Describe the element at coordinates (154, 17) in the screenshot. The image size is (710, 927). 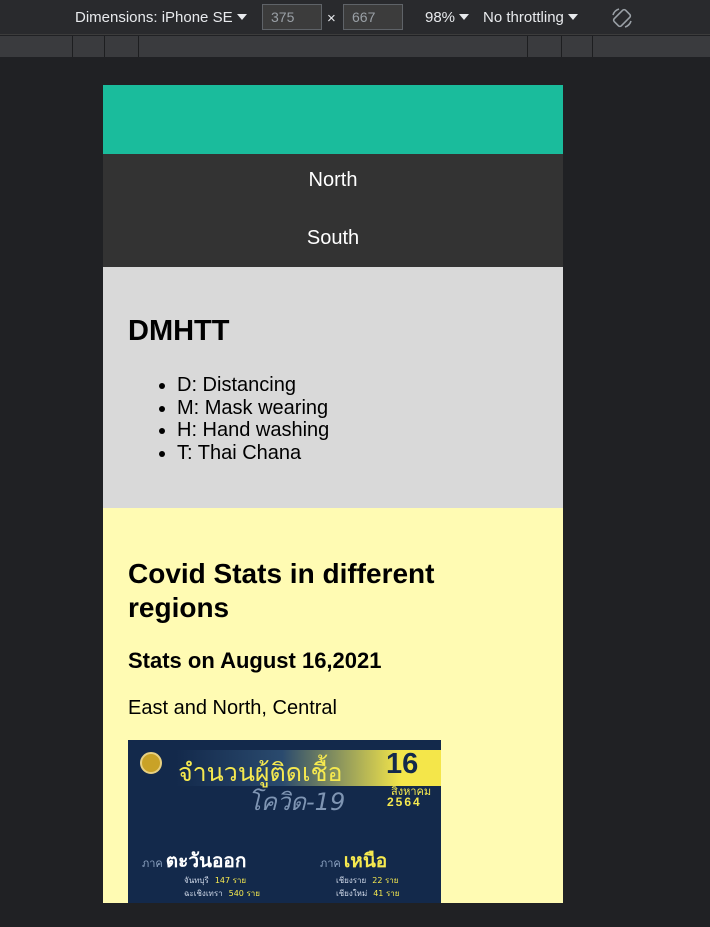
I see `device-dimensions-label: Dimensions: iPhone SE` at that location.